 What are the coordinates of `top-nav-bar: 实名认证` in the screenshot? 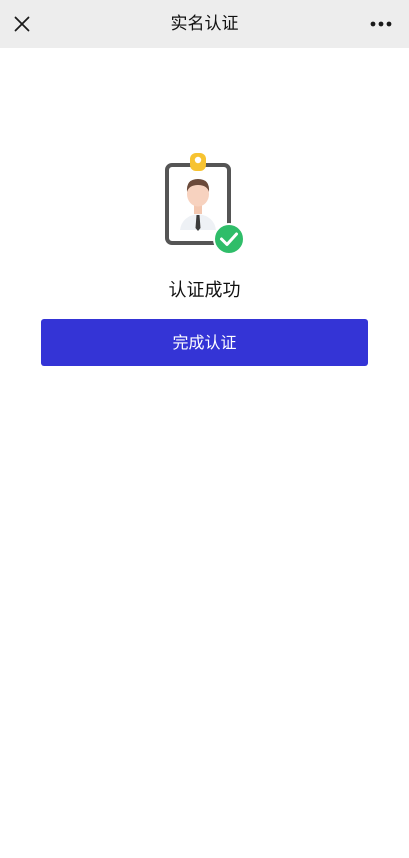 It's located at (204, 24).